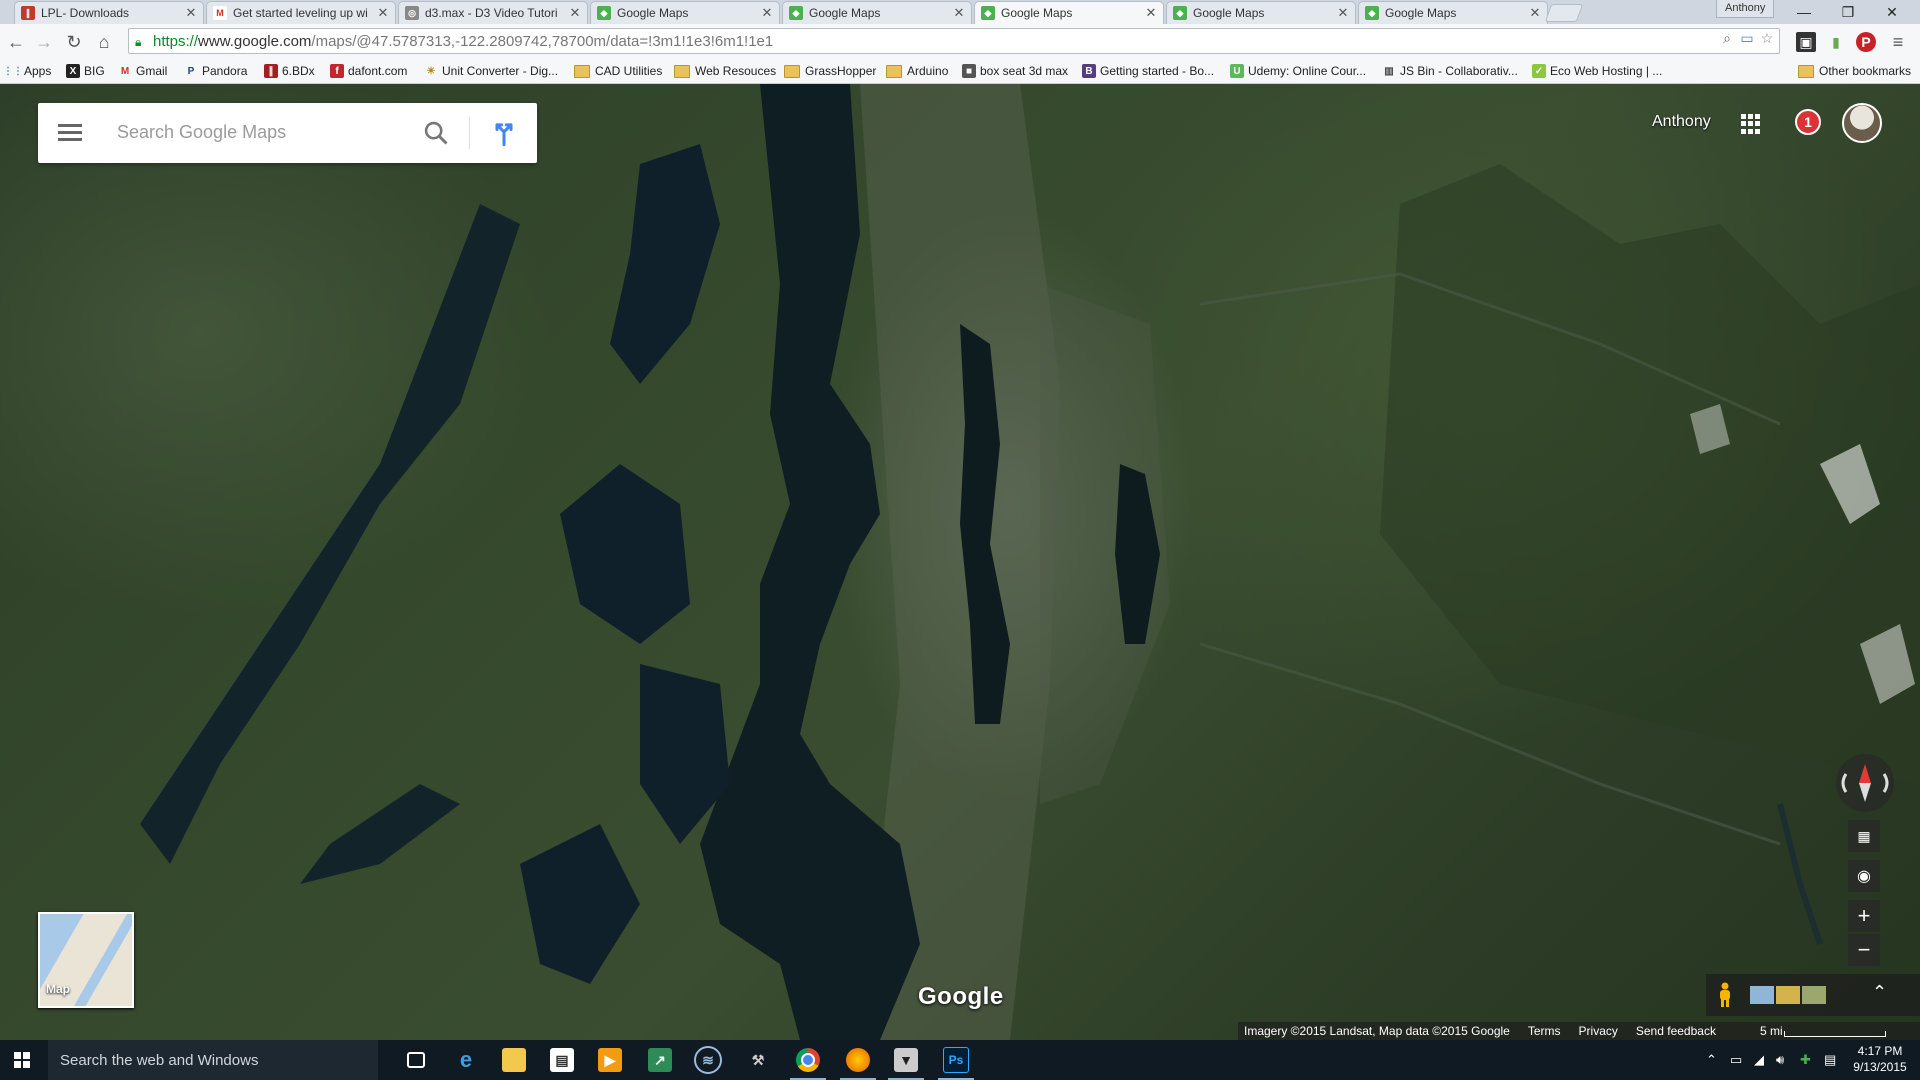  What do you see at coordinates (1808, 122) in the screenshot?
I see `notifications-badge: 1` at bounding box center [1808, 122].